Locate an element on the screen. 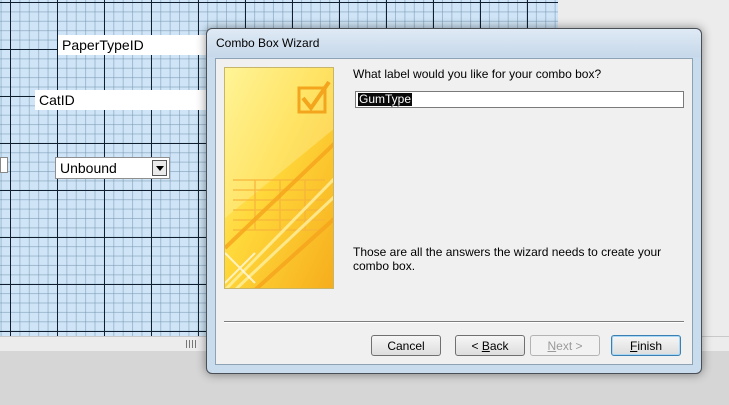  next-button-rest: ext > is located at coordinates (569, 346).